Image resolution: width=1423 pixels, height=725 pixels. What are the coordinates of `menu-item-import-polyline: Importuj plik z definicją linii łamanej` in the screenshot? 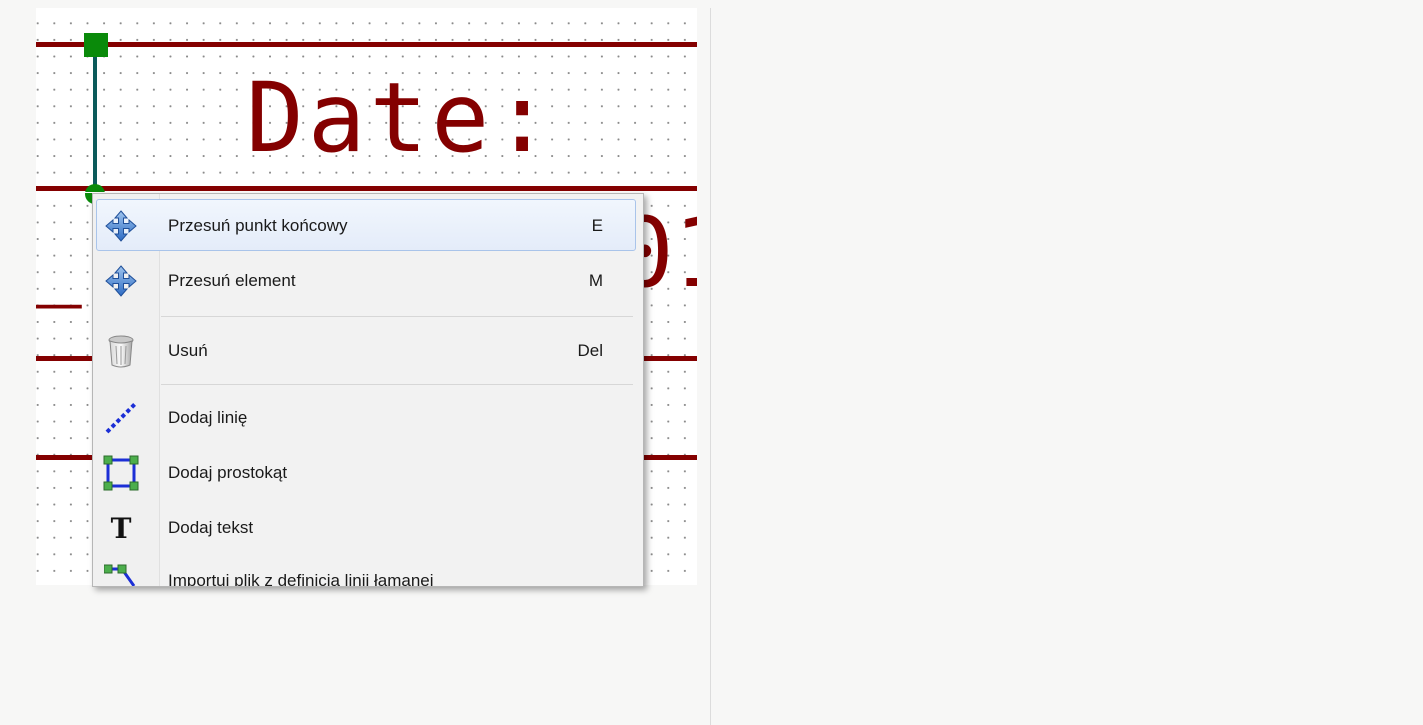 It's located at (366, 570).